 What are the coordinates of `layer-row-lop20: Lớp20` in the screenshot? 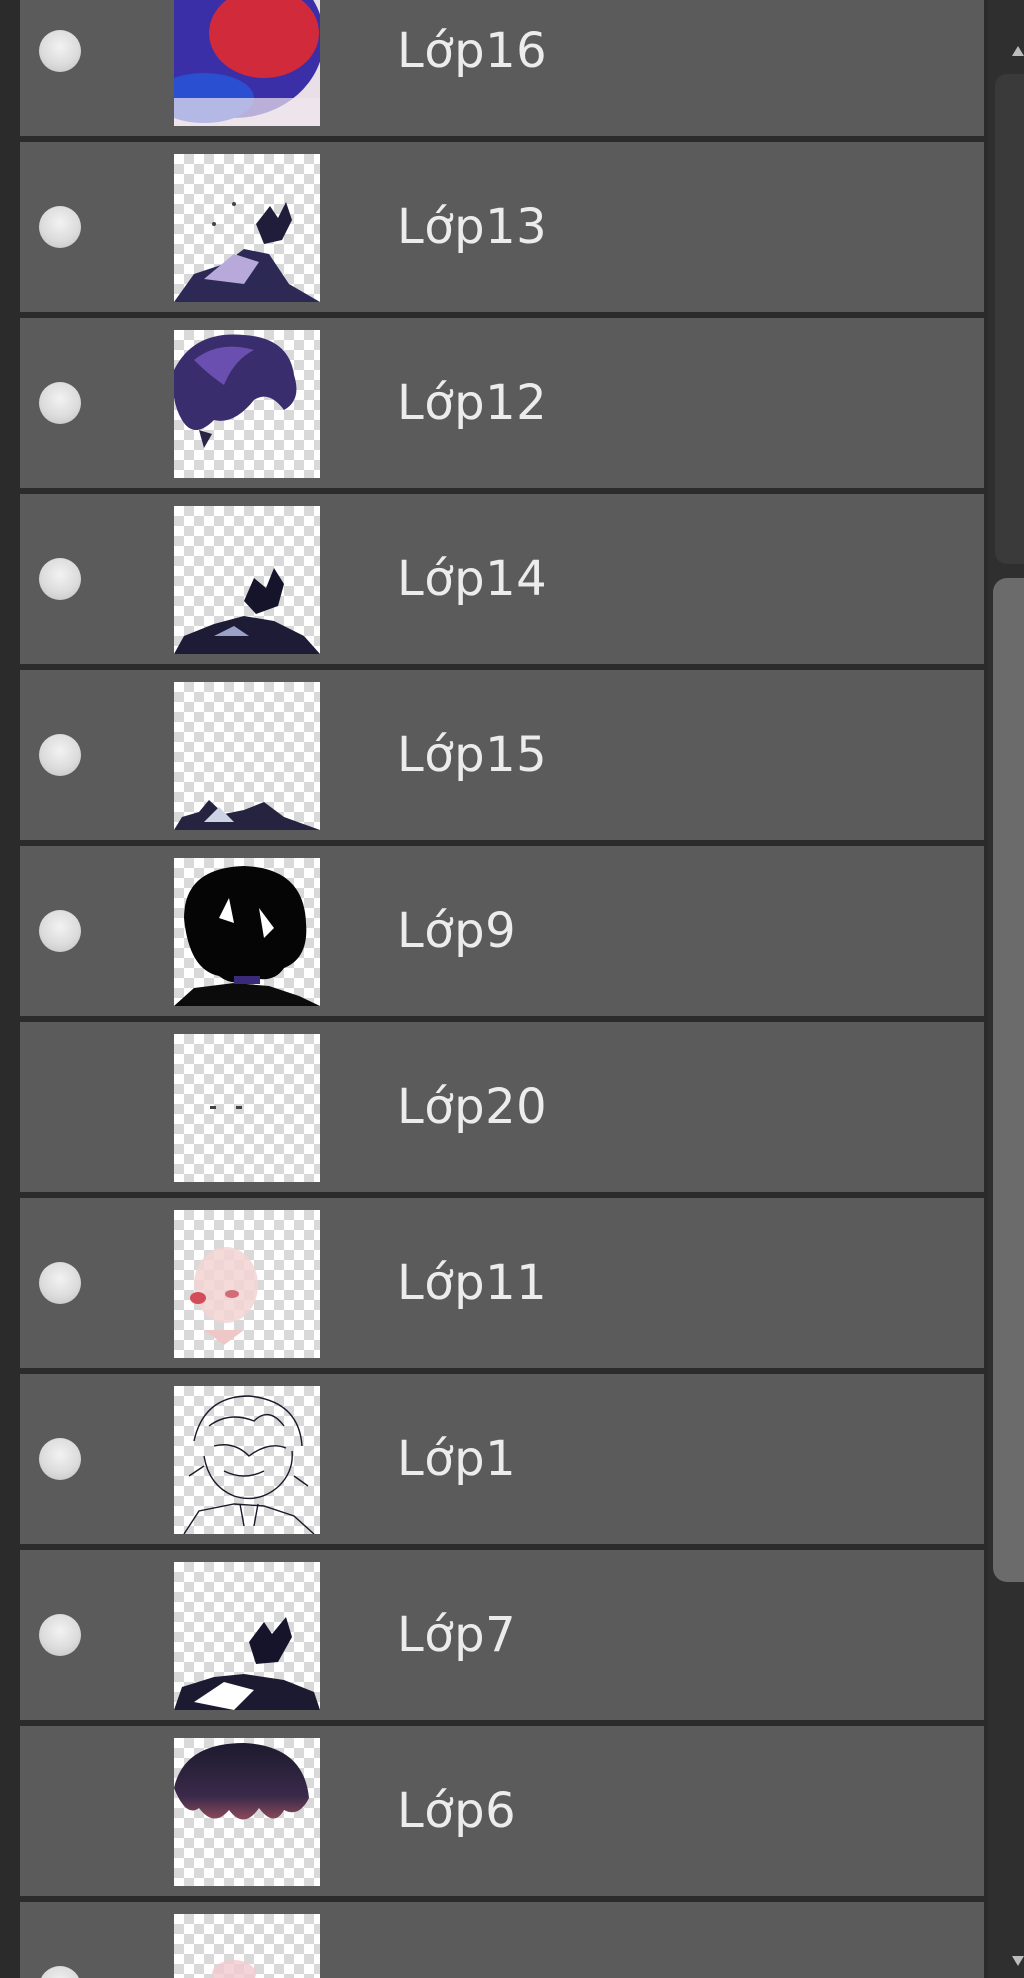 It's located at (502, 1107).